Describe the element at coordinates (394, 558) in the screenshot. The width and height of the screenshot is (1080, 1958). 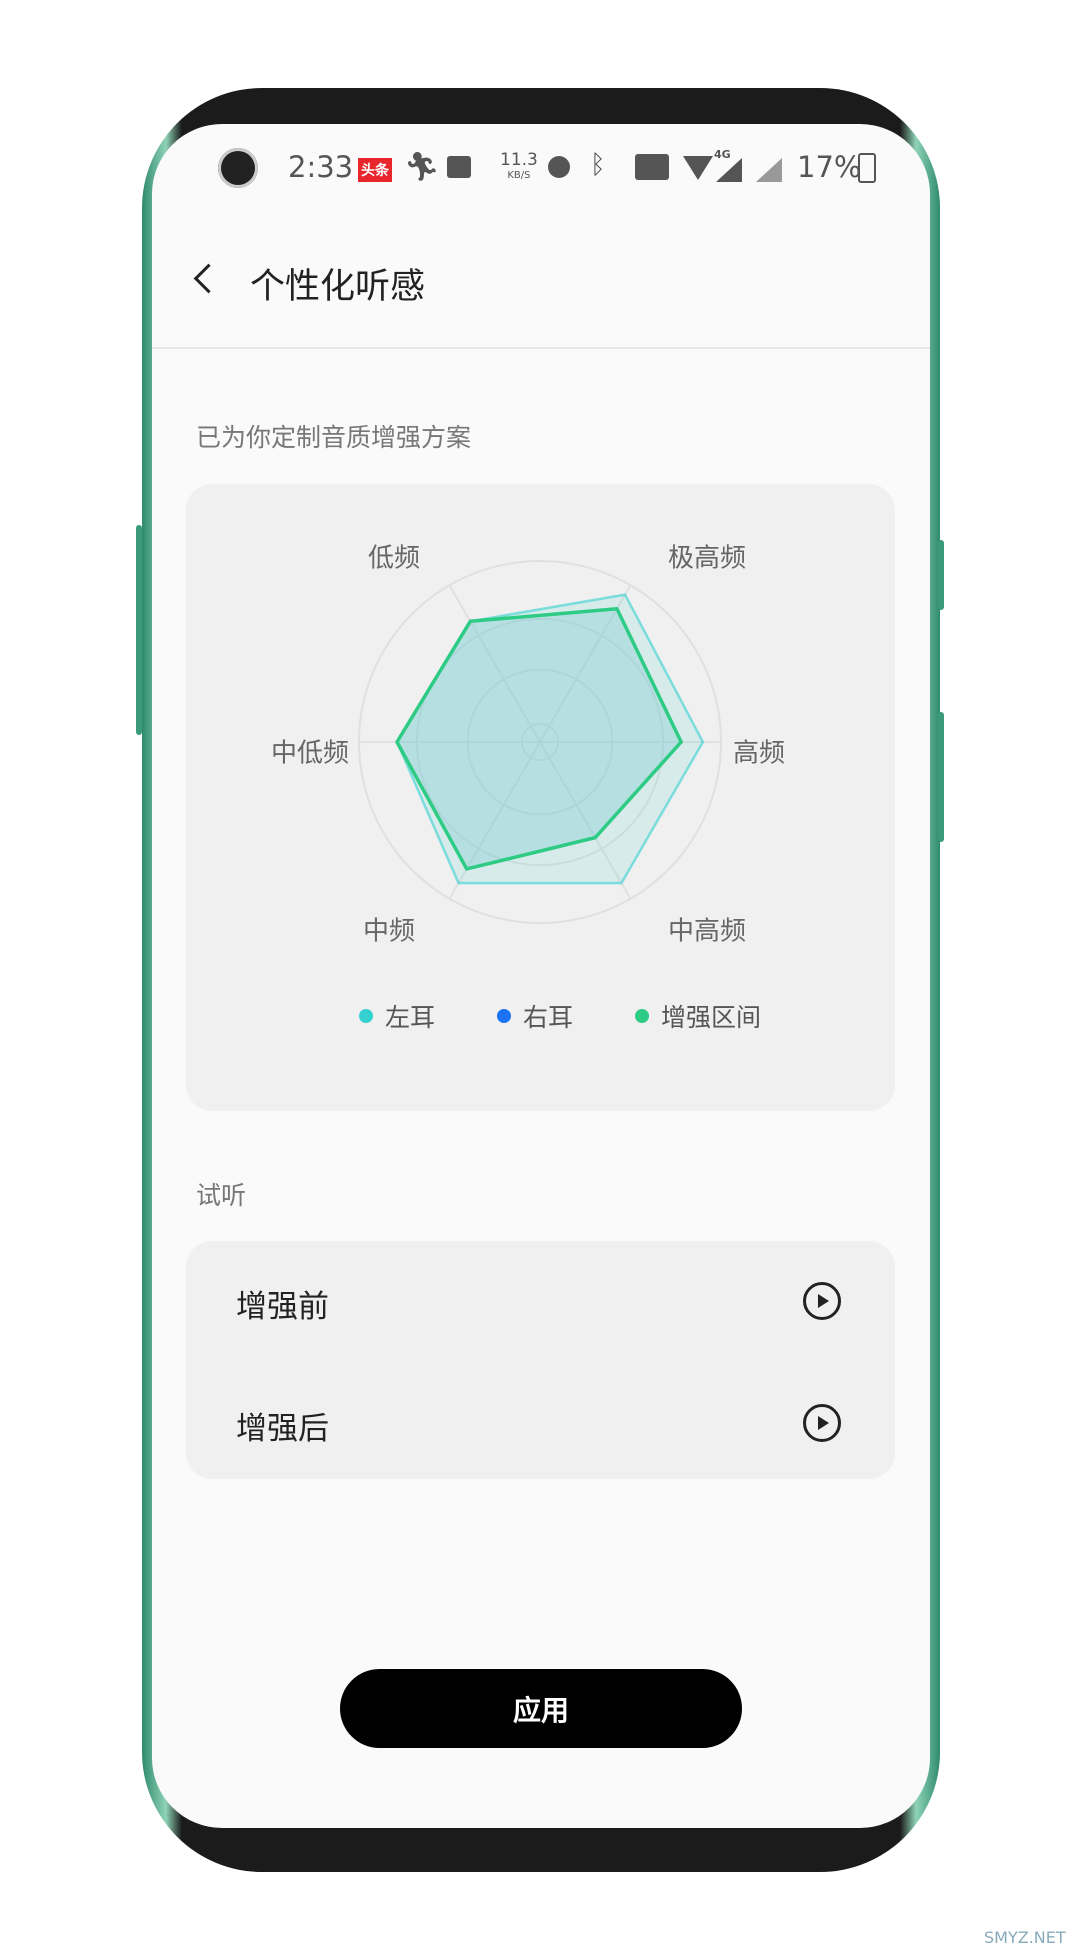
I see `axis-label: 低频` at that location.